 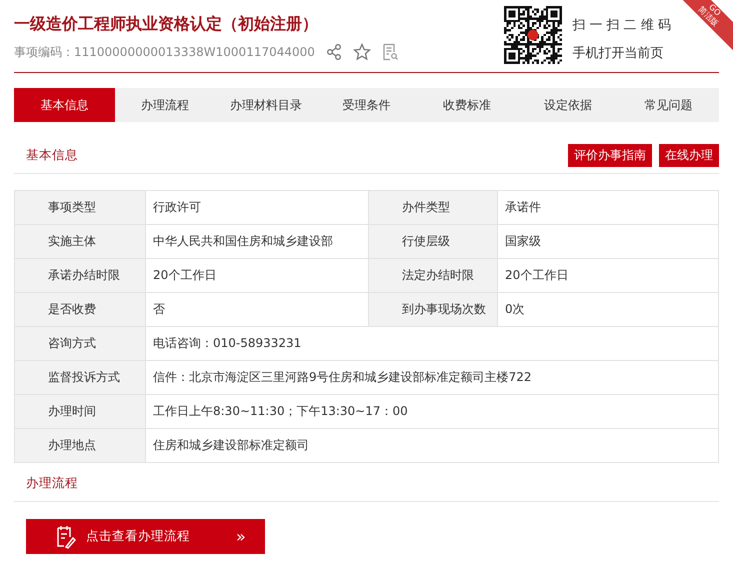 What do you see at coordinates (257, 207) in the screenshot?
I see `field-value: 行政许可` at bounding box center [257, 207].